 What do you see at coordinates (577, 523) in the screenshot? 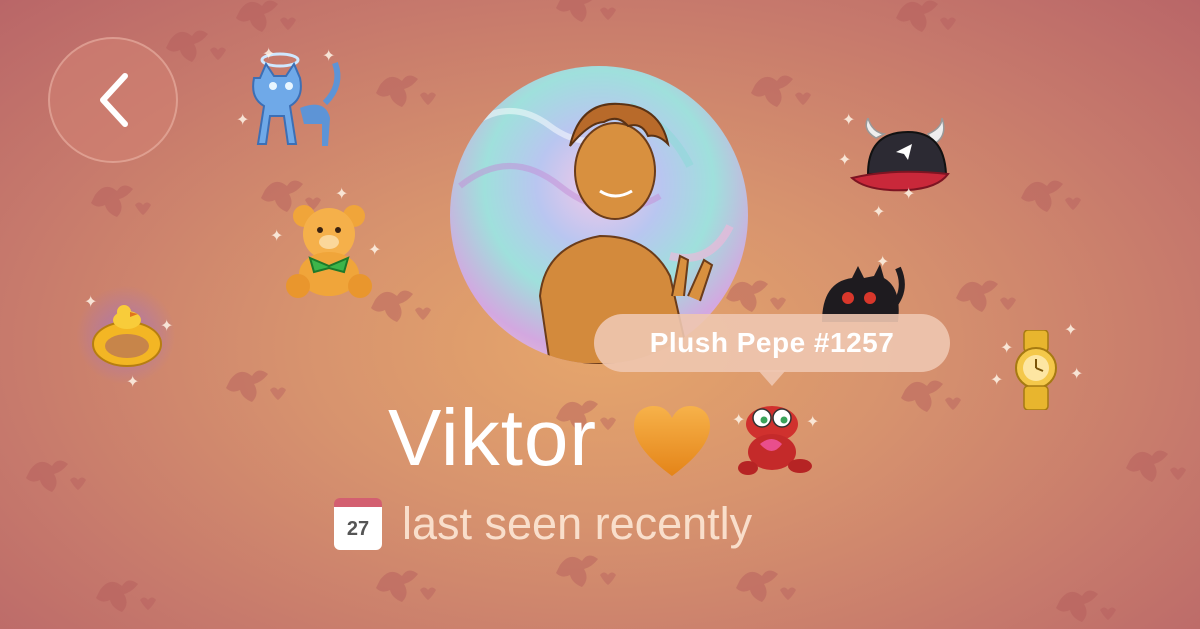
I see `last-seen-status: last seen recently` at bounding box center [577, 523].